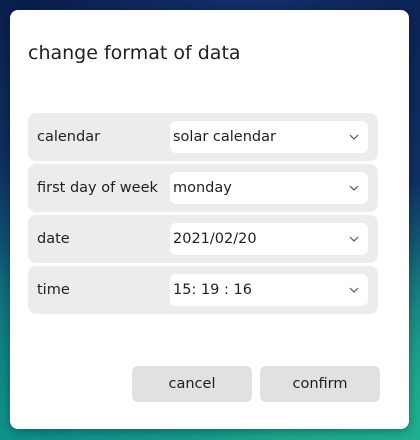 This screenshot has height=440, width=420. What do you see at coordinates (320, 384) in the screenshot?
I see `confirm-button: confirm` at bounding box center [320, 384].